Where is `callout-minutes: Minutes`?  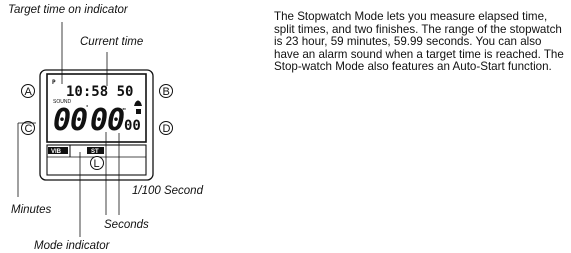
callout-minutes: Minutes is located at coordinates (31, 210).